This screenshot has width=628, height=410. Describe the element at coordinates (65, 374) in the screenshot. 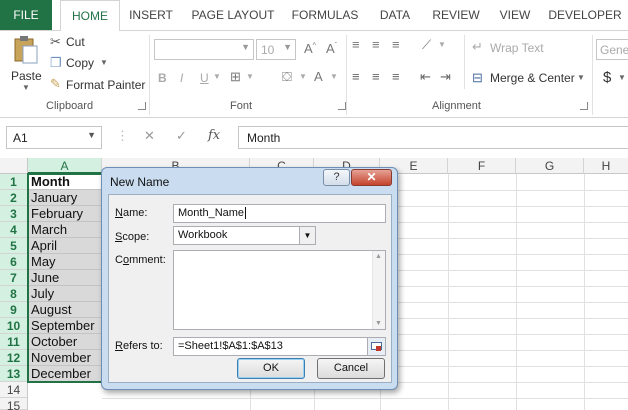

I see `cell-a13: December` at that location.